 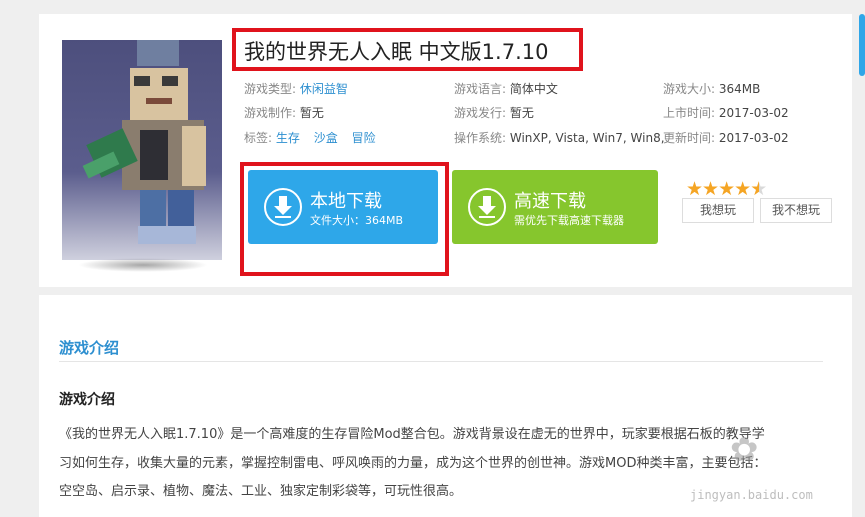 What do you see at coordinates (689, 113) in the screenshot?
I see `meta-release-label: 上市时间:` at bounding box center [689, 113].